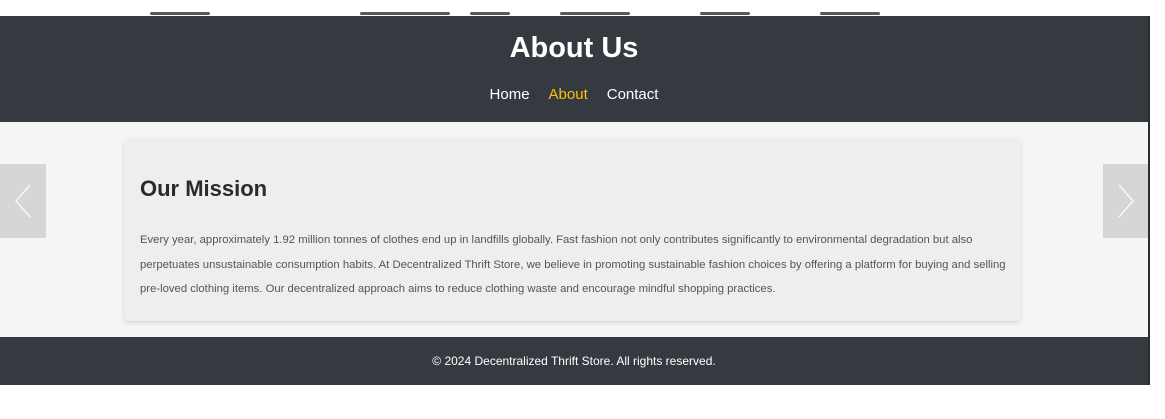 The width and height of the screenshot is (1165, 419). I want to click on top-scroll-remnant, so click(582, 8).